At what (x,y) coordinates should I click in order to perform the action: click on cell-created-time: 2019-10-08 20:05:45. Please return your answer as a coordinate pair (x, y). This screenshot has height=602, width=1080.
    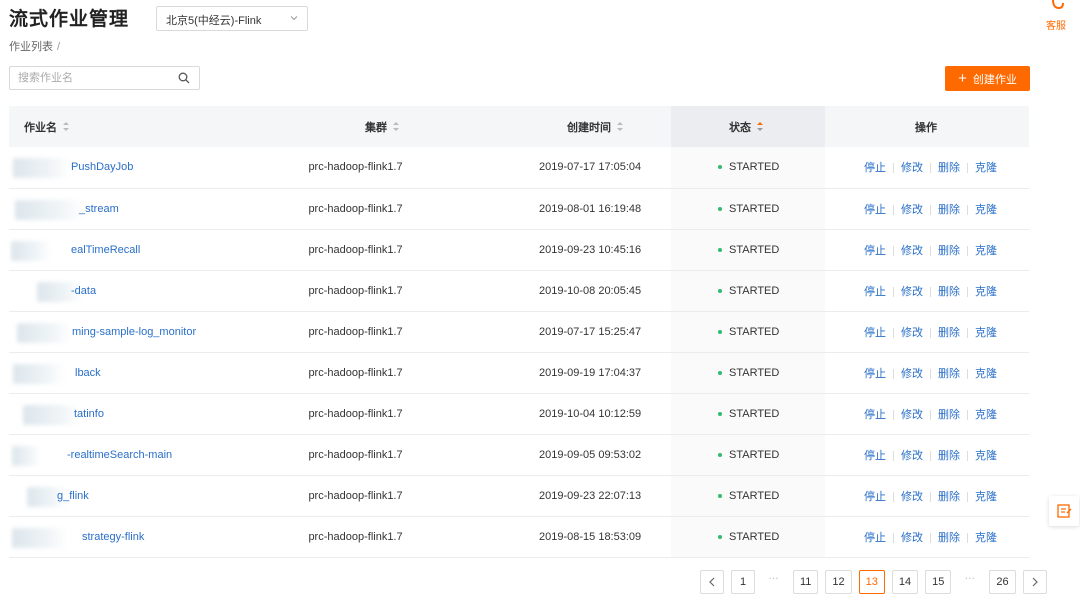
    Looking at the image, I should click on (585, 291).